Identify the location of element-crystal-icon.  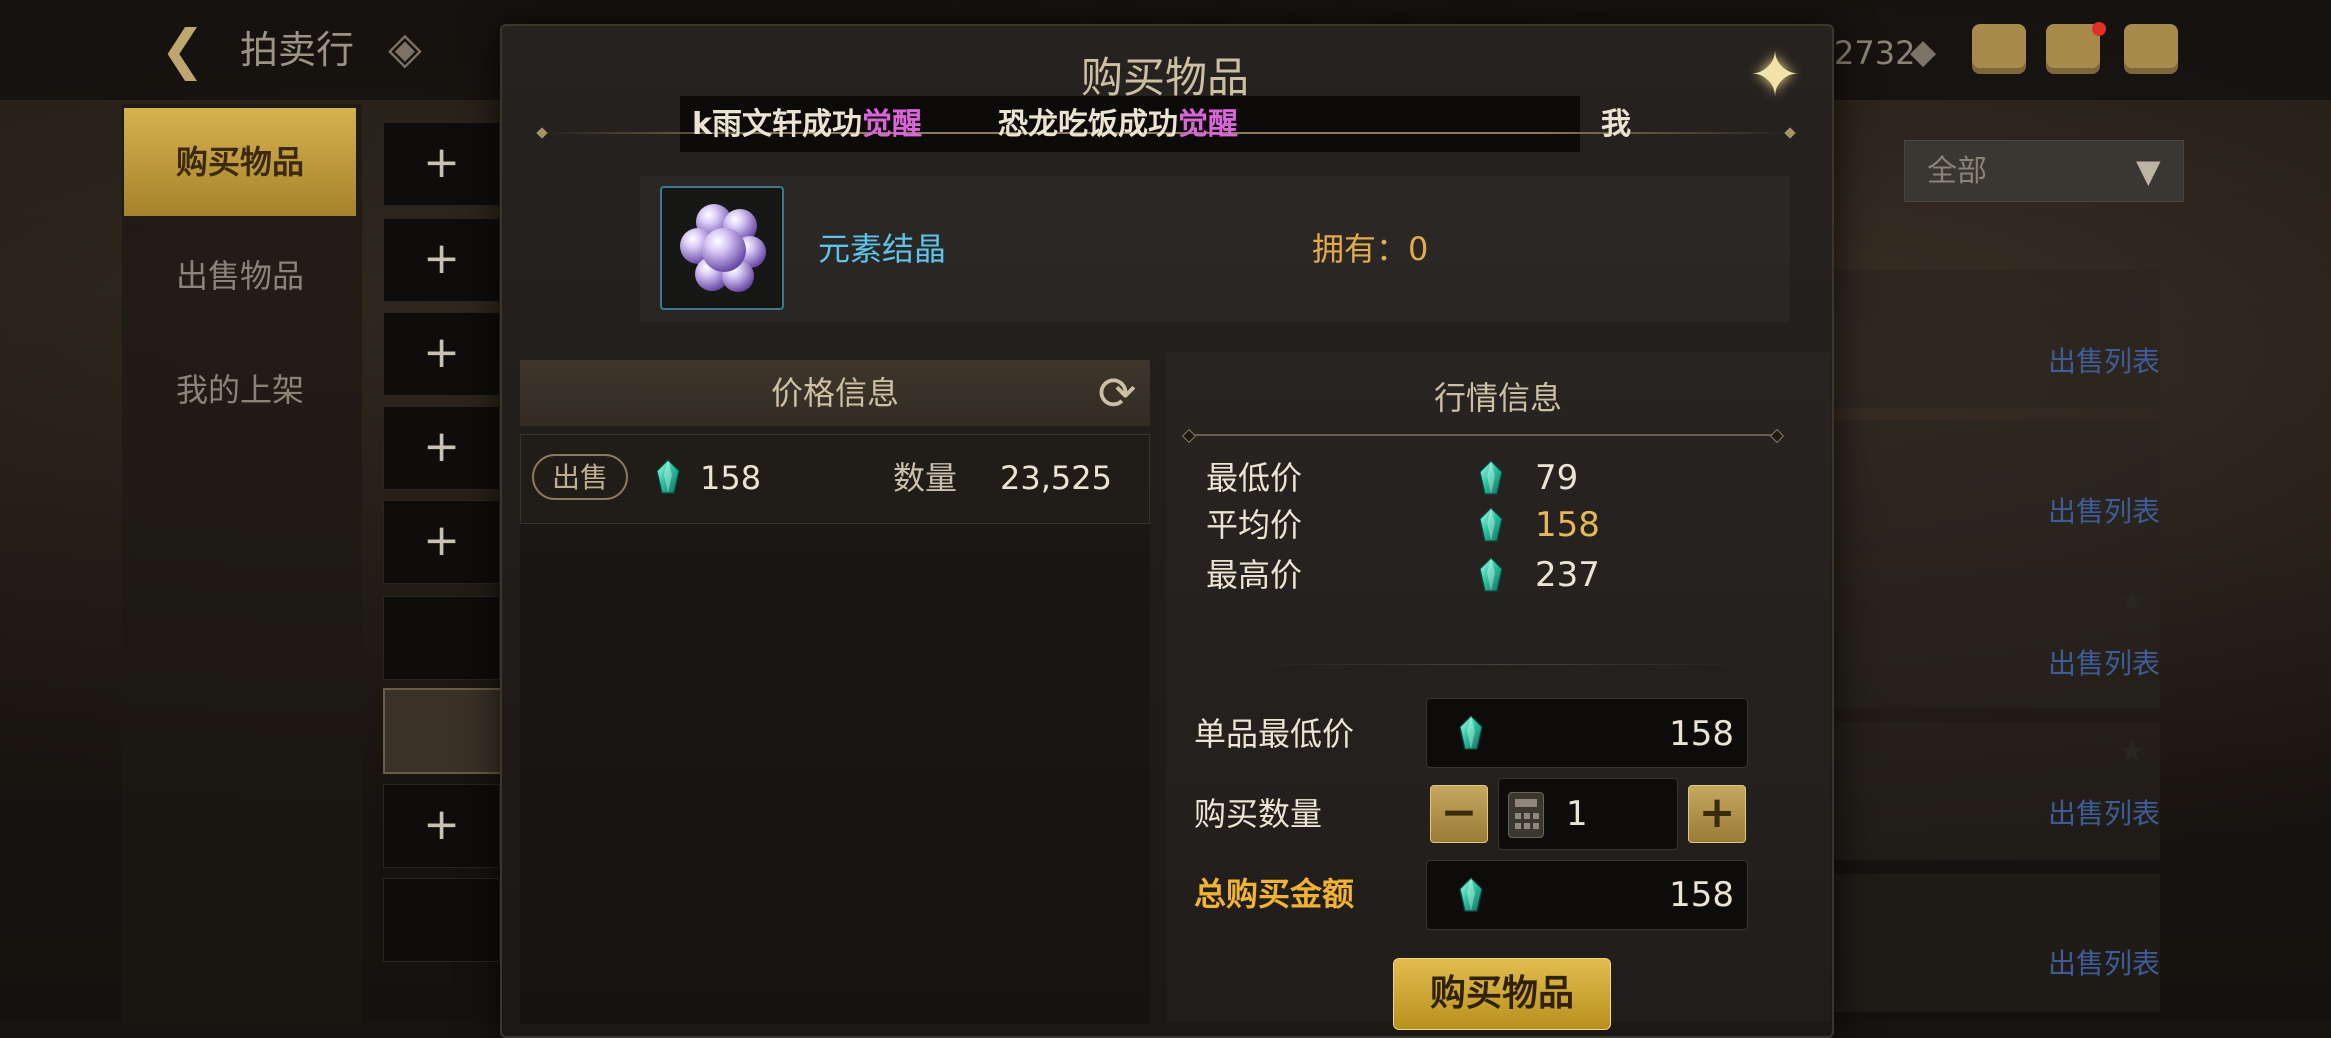
(723, 248).